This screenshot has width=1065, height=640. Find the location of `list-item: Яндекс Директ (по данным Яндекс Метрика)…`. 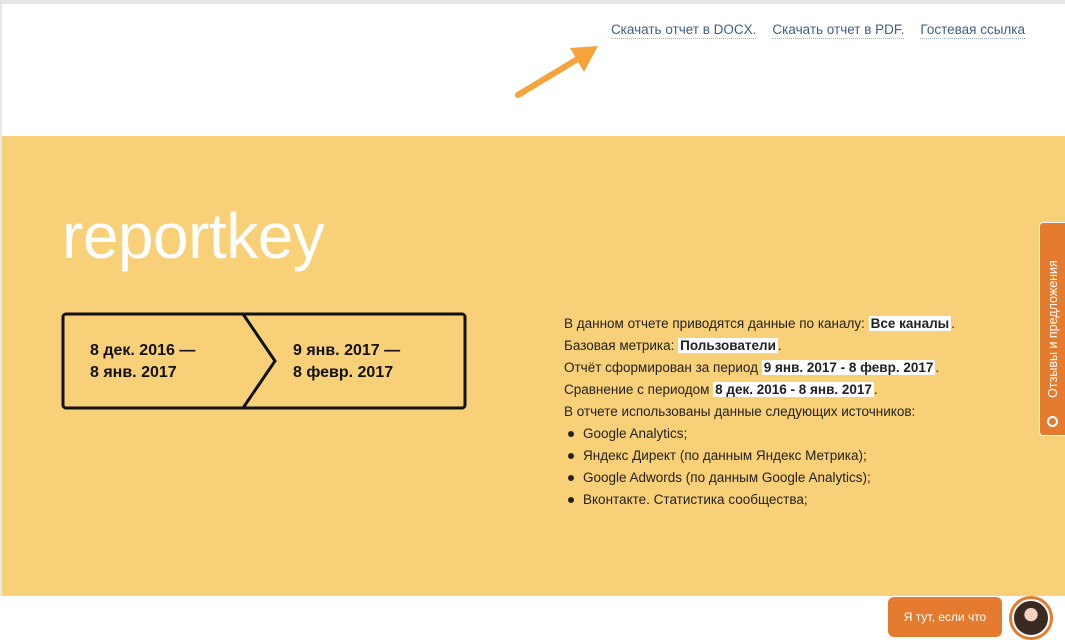

list-item: Яндекс Директ (по данным Яндекс Метрика)… is located at coordinates (759, 456).